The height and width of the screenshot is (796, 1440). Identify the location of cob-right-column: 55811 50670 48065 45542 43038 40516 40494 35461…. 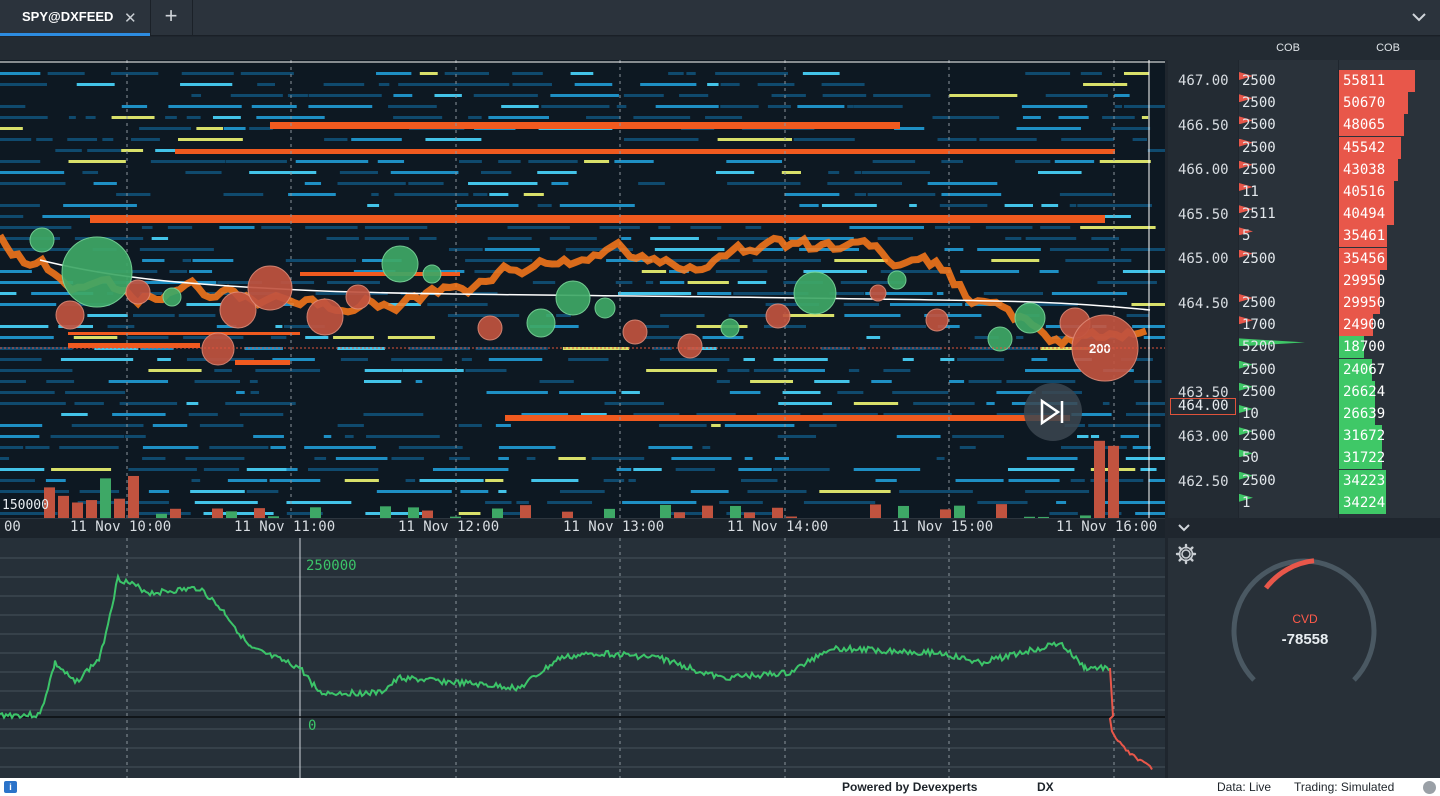
(1389, 289).